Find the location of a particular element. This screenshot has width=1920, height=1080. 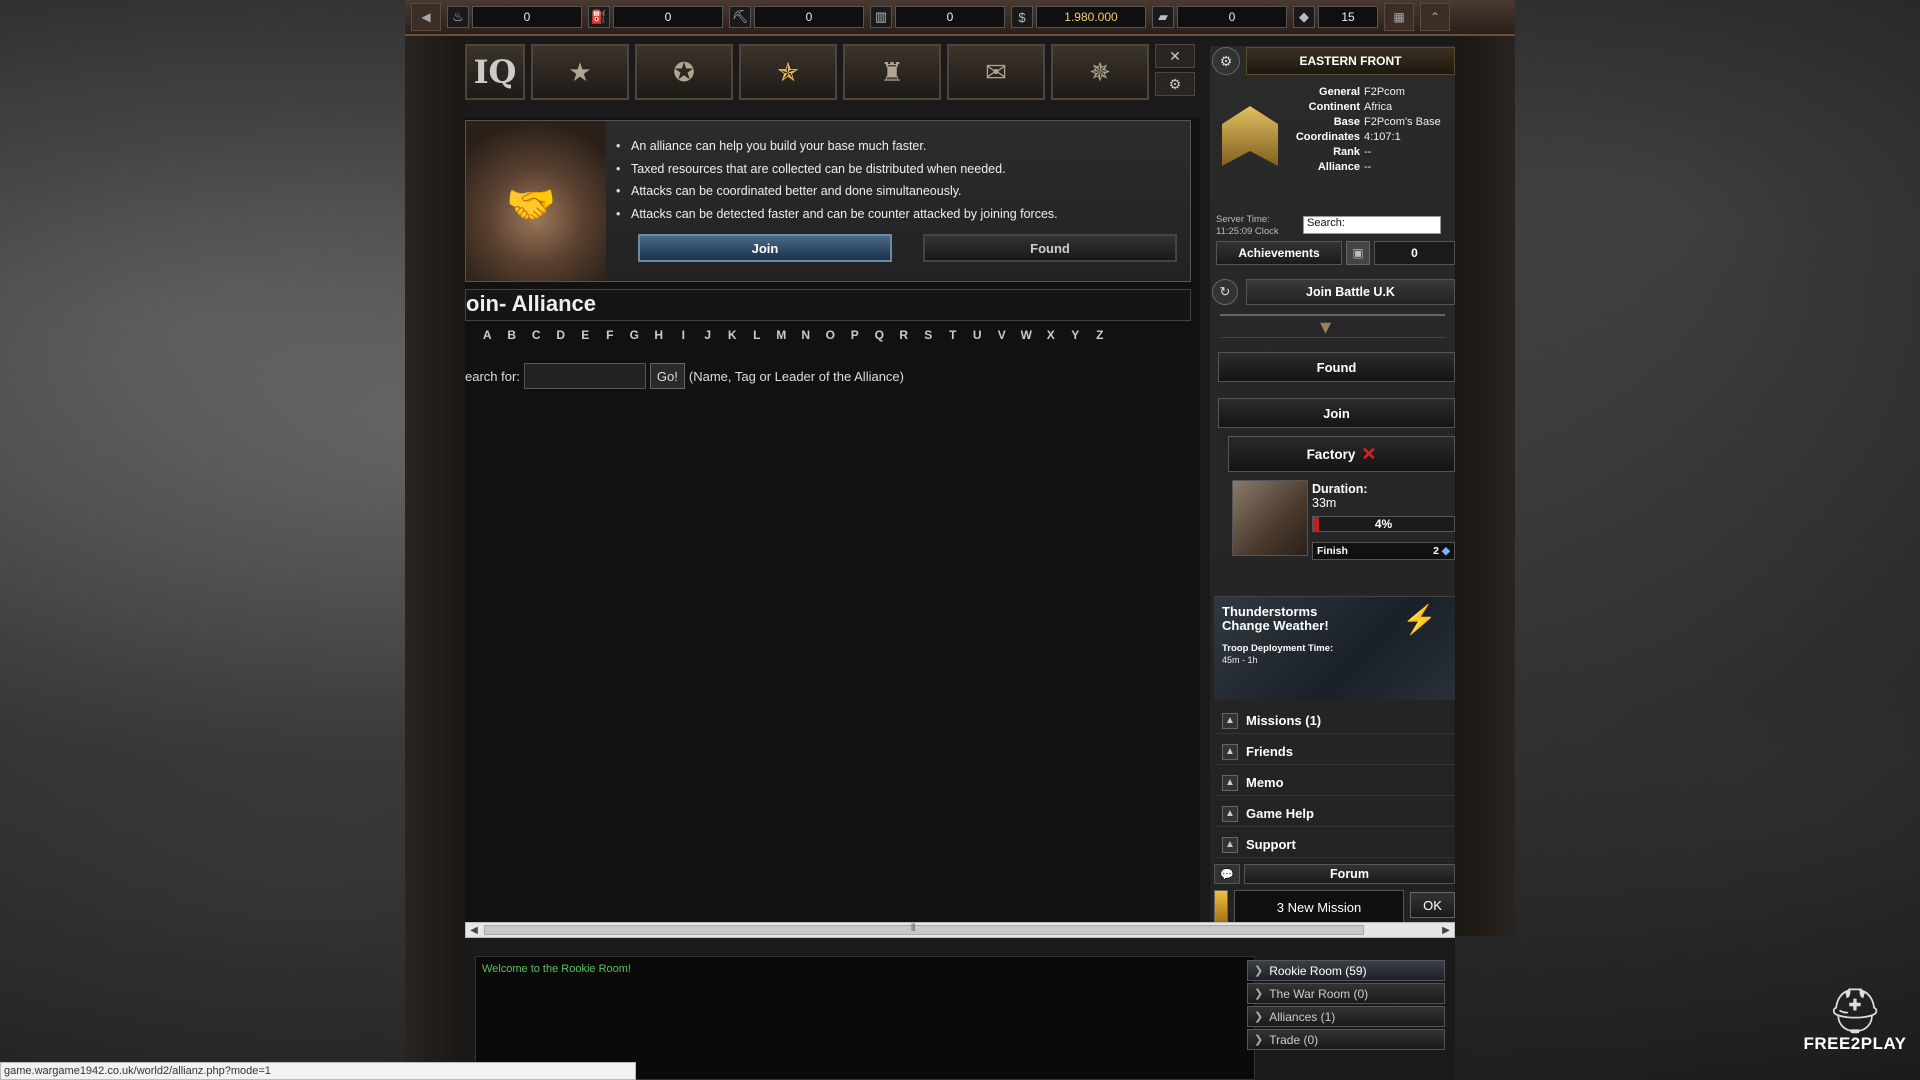

nav-hq-button: IQ is located at coordinates (495, 72).